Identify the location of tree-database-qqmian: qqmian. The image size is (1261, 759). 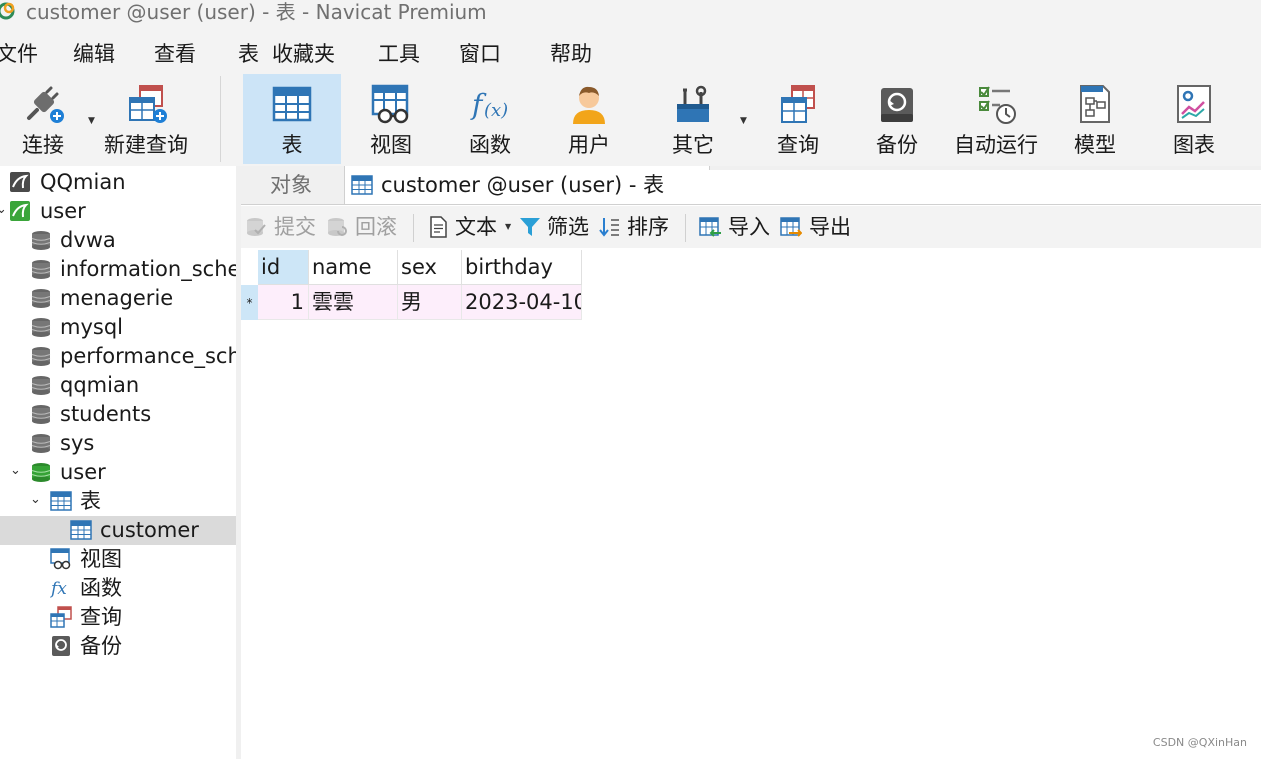
(118, 385).